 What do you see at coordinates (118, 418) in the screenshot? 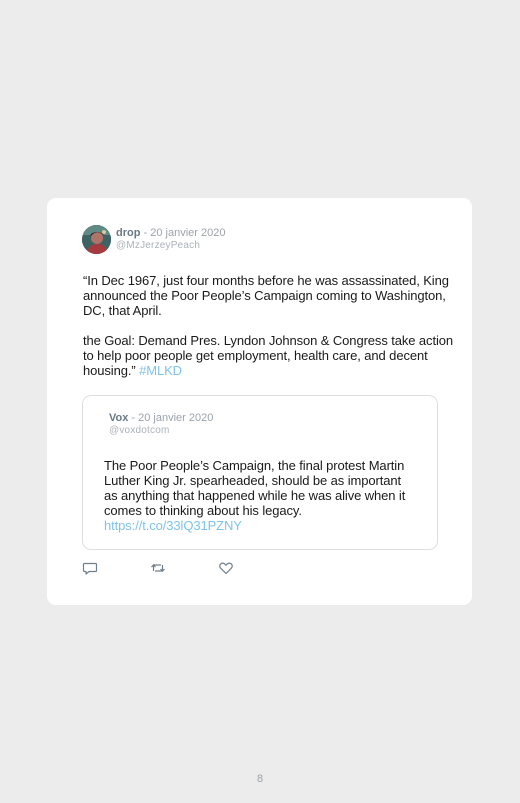
I see `quoted-author-name: Vox` at bounding box center [118, 418].